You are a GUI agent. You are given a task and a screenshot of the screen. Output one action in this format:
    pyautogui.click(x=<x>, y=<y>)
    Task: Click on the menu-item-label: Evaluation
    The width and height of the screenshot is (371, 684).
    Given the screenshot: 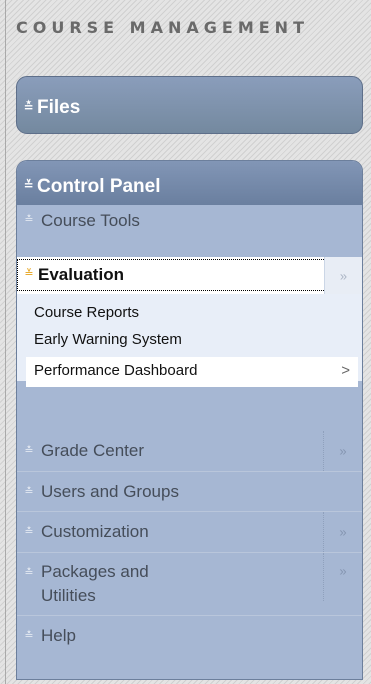 What is the action you would take?
    pyautogui.click(x=81, y=274)
    